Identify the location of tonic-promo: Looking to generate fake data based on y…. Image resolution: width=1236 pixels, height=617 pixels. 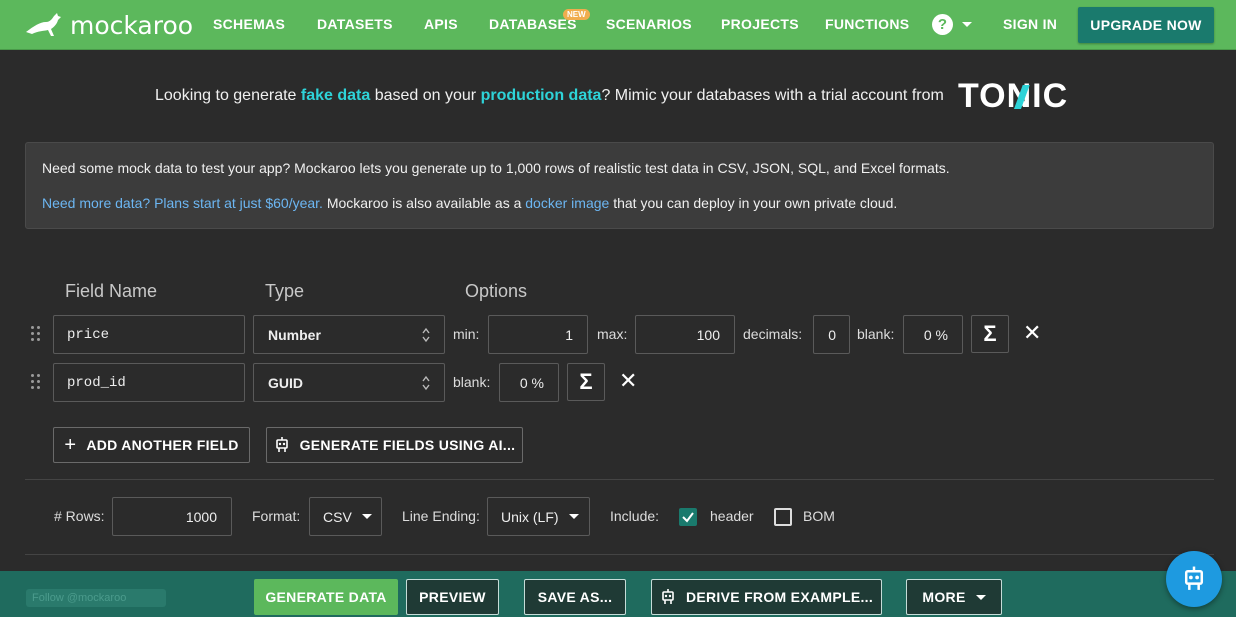
(618, 96).